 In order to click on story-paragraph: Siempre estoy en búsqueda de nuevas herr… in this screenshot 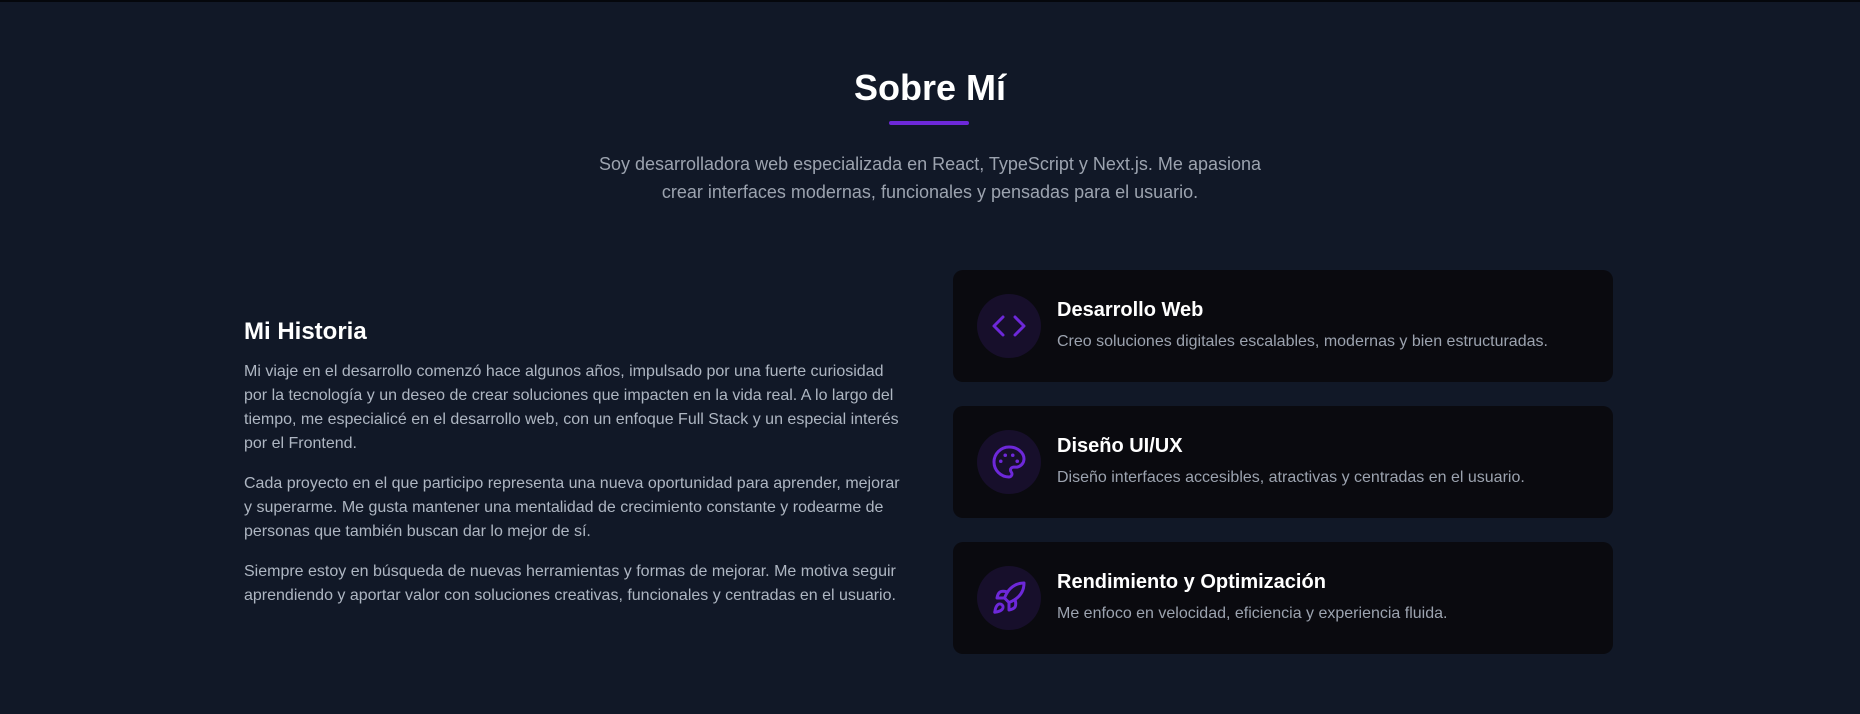, I will do `click(570, 583)`.